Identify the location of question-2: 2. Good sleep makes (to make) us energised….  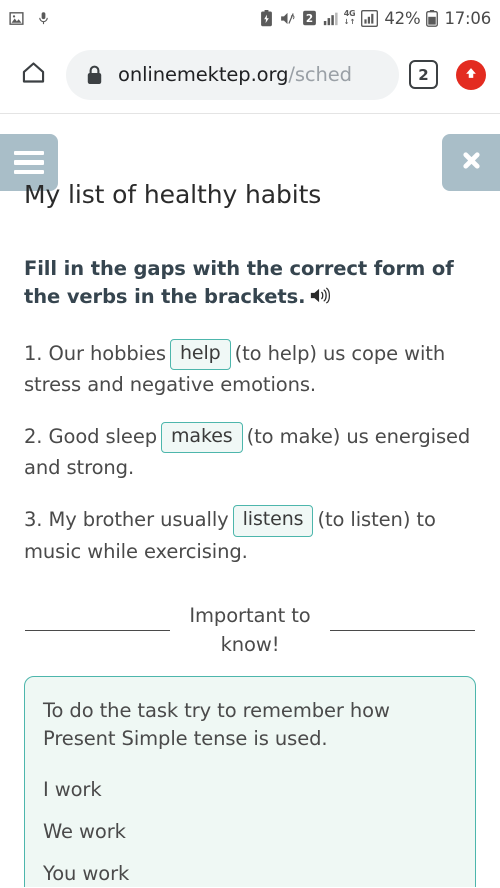
(250, 452).